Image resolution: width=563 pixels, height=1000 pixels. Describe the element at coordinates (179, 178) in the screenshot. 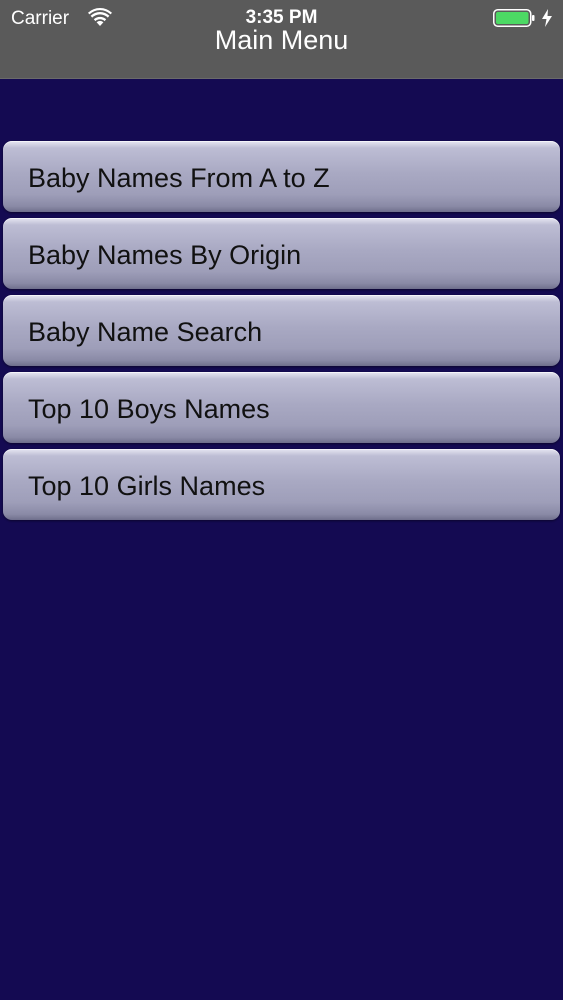

I see `menu-item-label: Baby Names From A to Z` at that location.